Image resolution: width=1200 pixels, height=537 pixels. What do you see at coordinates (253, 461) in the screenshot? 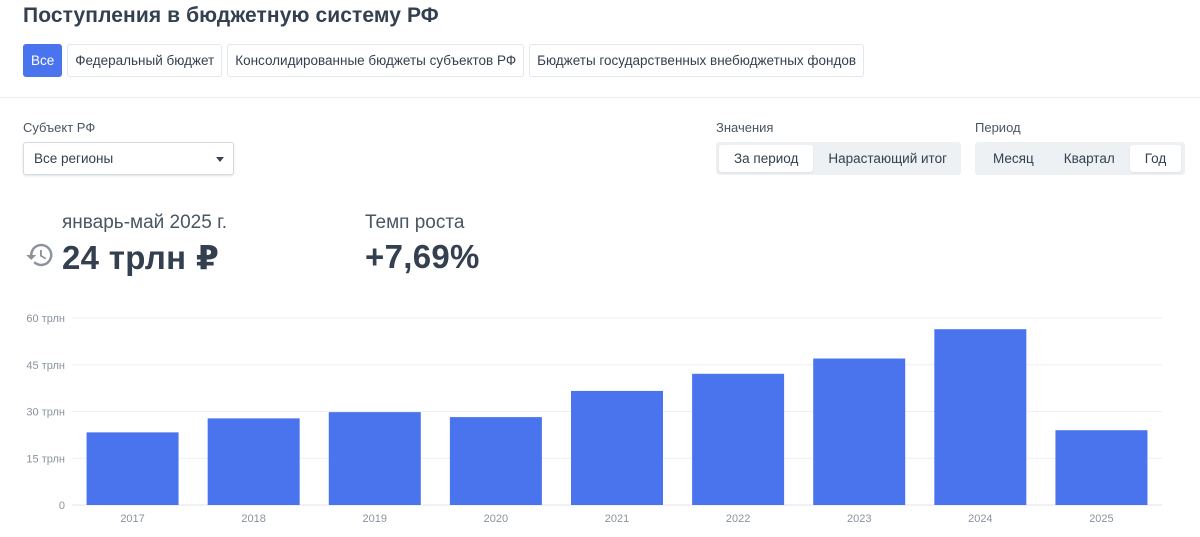
I see `bar-2018` at bounding box center [253, 461].